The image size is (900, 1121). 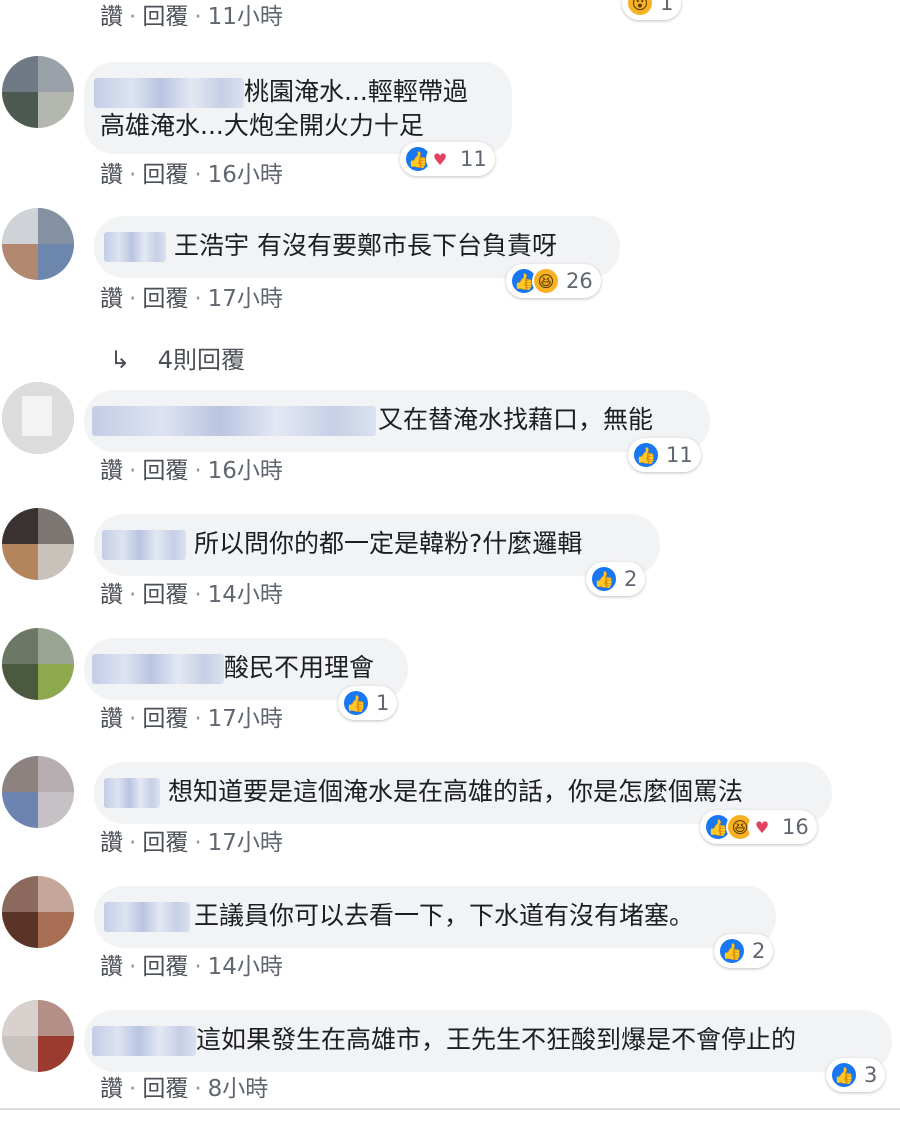 I want to click on timestamp: 8小時, so click(x=238, y=1089).